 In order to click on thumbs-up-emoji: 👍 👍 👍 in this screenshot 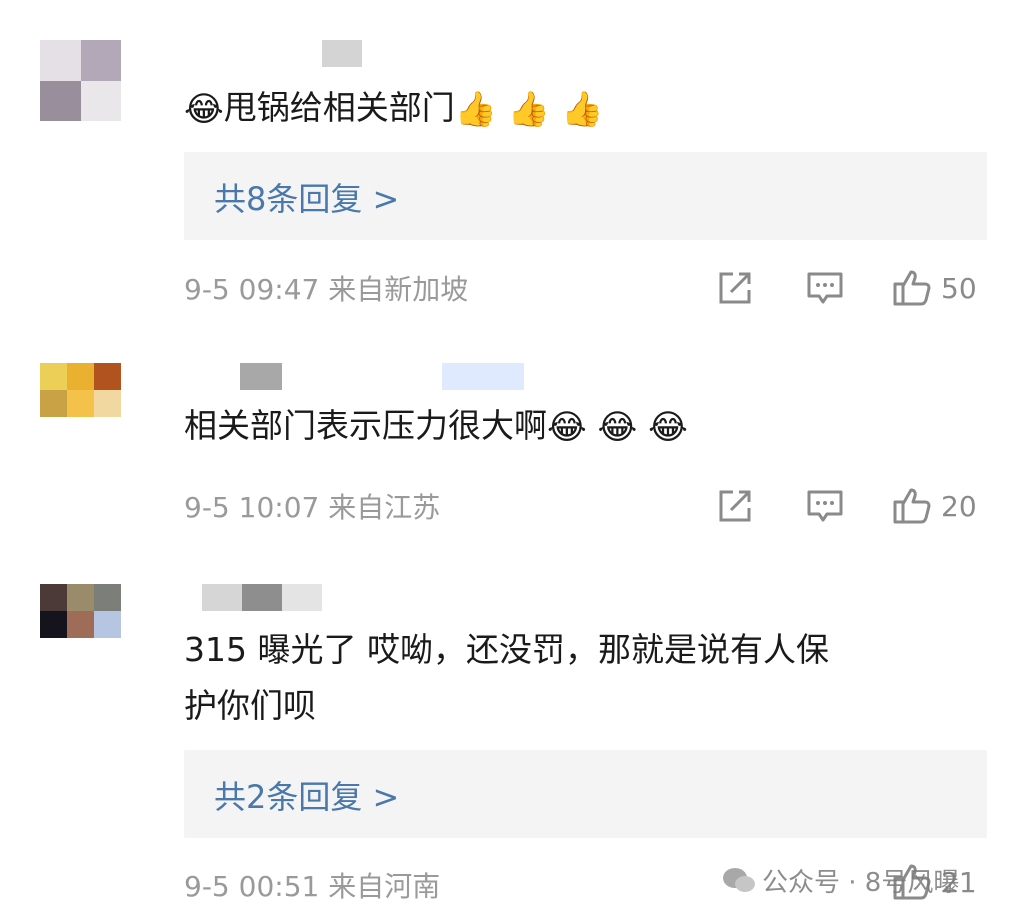, I will do `click(529, 109)`.